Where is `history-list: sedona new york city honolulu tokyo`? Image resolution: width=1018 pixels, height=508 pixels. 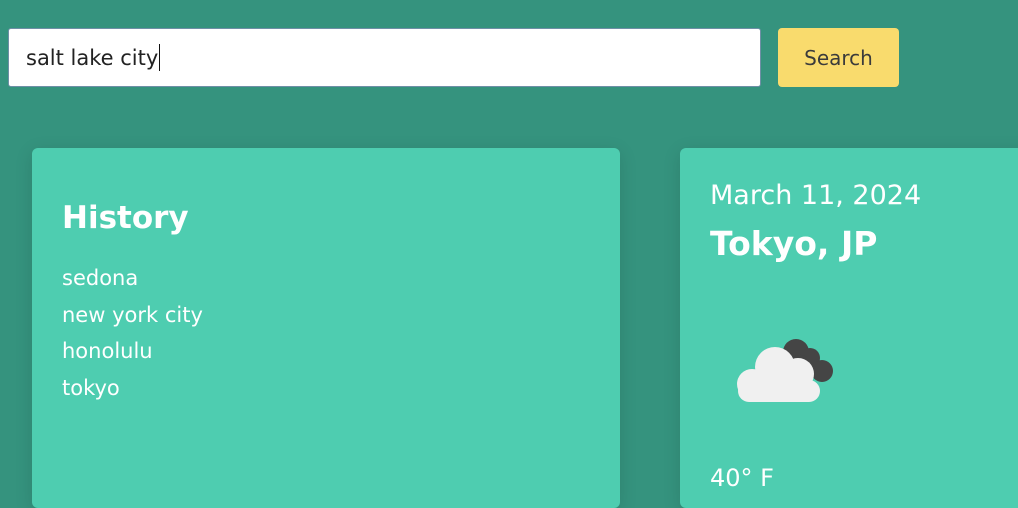
history-list: sedona new york city honolulu tokyo is located at coordinates (132, 333).